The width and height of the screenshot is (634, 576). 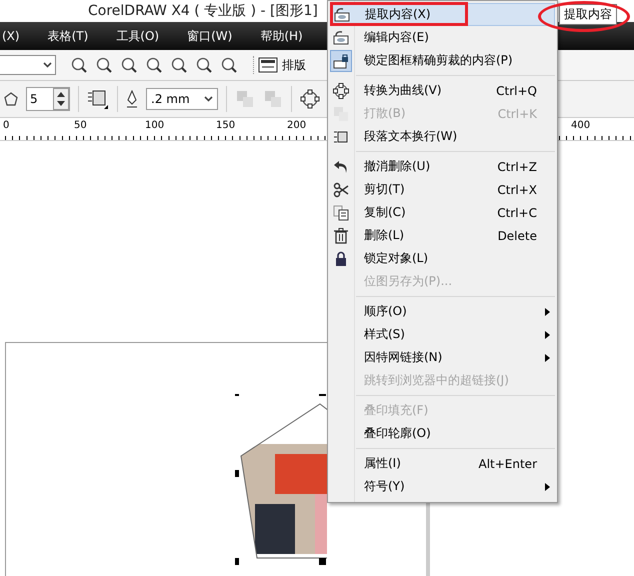 I want to click on menu-item: (X), so click(x=11, y=36).